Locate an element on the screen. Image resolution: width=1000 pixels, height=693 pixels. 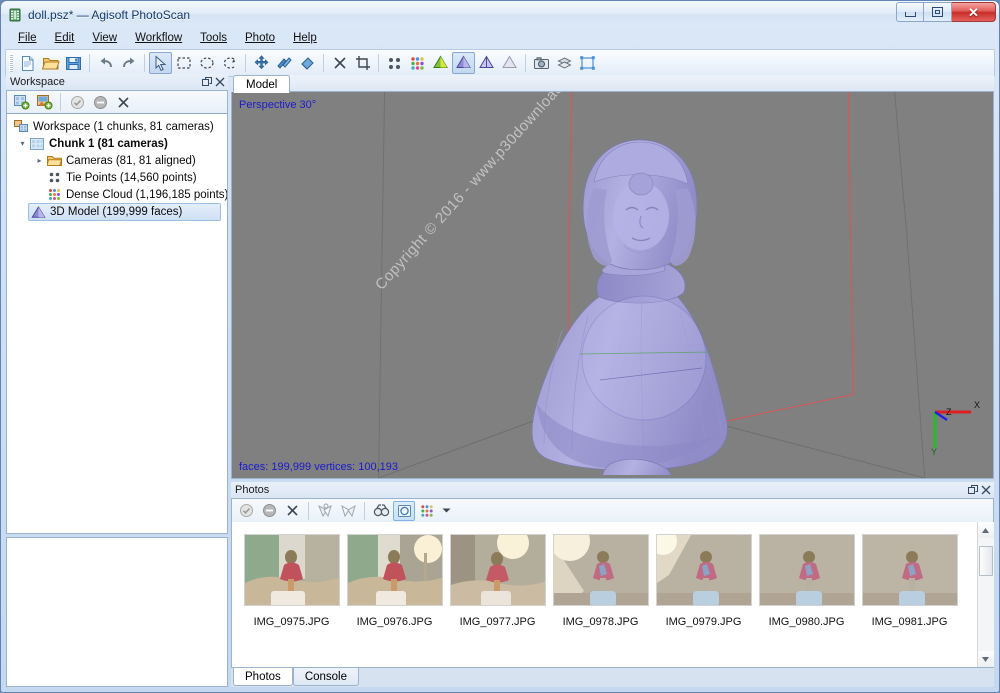
new-project-button is located at coordinates (27, 63).